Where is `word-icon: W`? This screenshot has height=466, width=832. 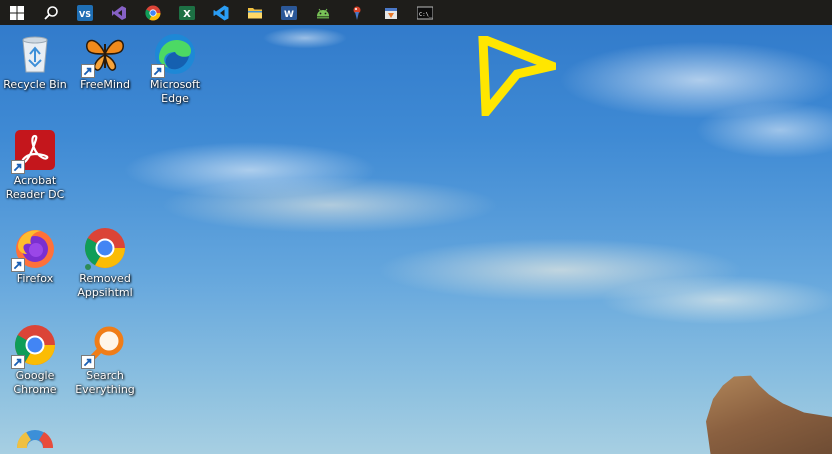
word-icon: W is located at coordinates (289, 13).